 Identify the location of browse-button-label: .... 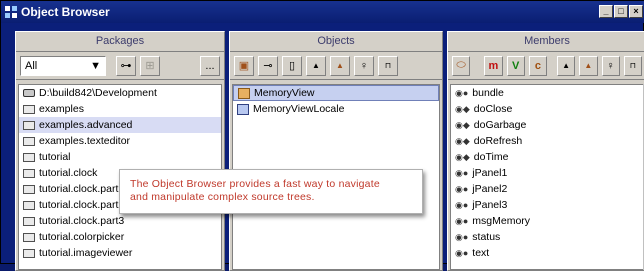
(210, 65).